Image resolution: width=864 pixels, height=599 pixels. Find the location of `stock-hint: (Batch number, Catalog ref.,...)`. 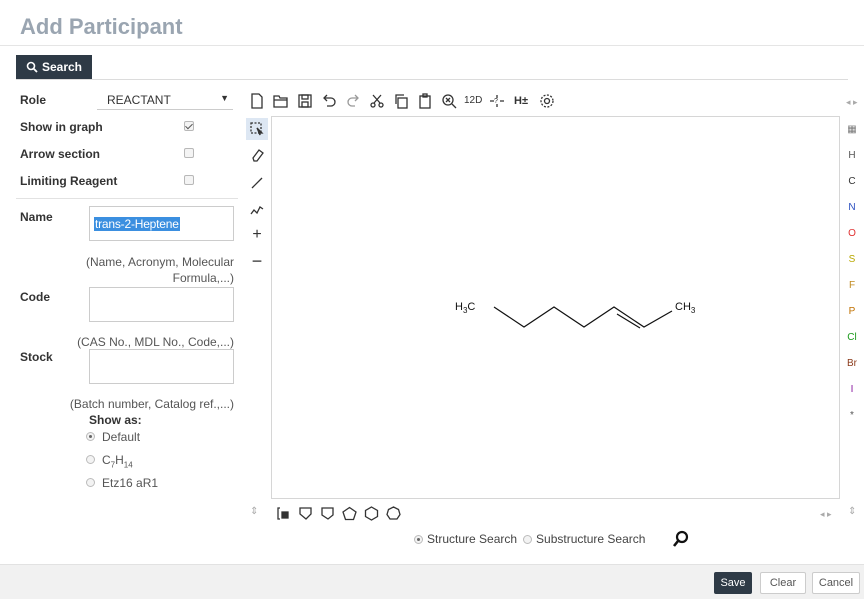

stock-hint: (Batch number, Catalog ref.,...) is located at coordinates (151, 404).